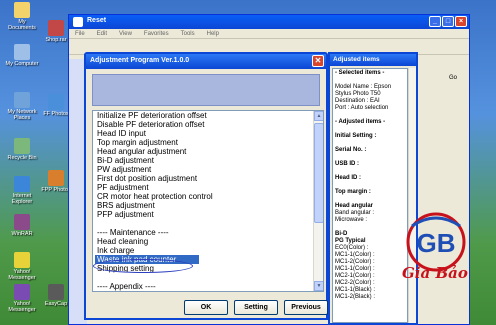 This screenshot has width=496, height=325. What do you see at coordinates (209, 151) in the screenshot?
I see `list-item: Head angular adjustment` at bounding box center [209, 151].